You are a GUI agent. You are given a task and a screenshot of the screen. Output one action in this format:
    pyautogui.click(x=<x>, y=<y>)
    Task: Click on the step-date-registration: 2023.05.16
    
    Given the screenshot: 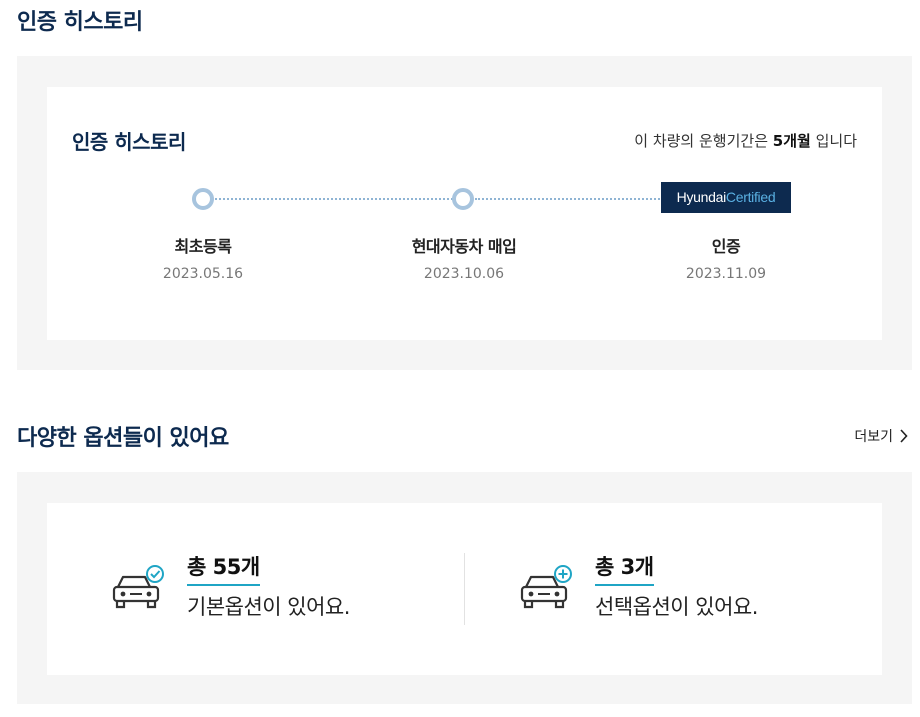 What is the action you would take?
    pyautogui.click(x=203, y=274)
    